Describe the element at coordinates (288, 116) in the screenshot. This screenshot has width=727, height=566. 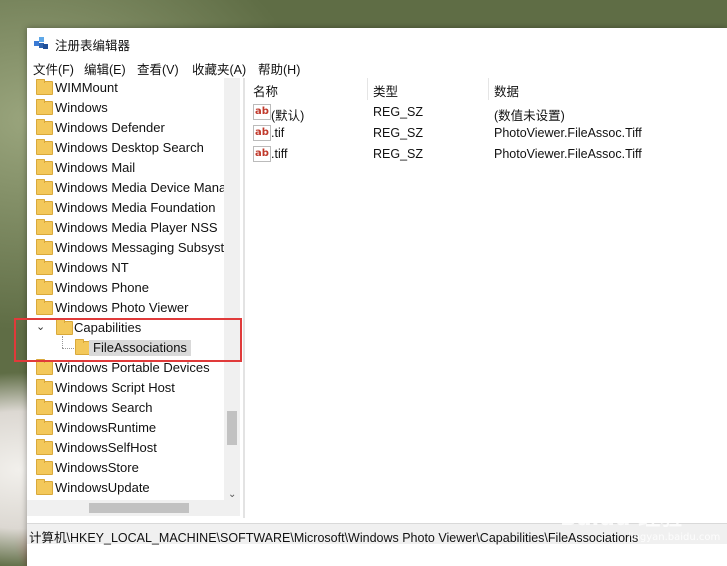
I see `value-name: (默认)` at that location.